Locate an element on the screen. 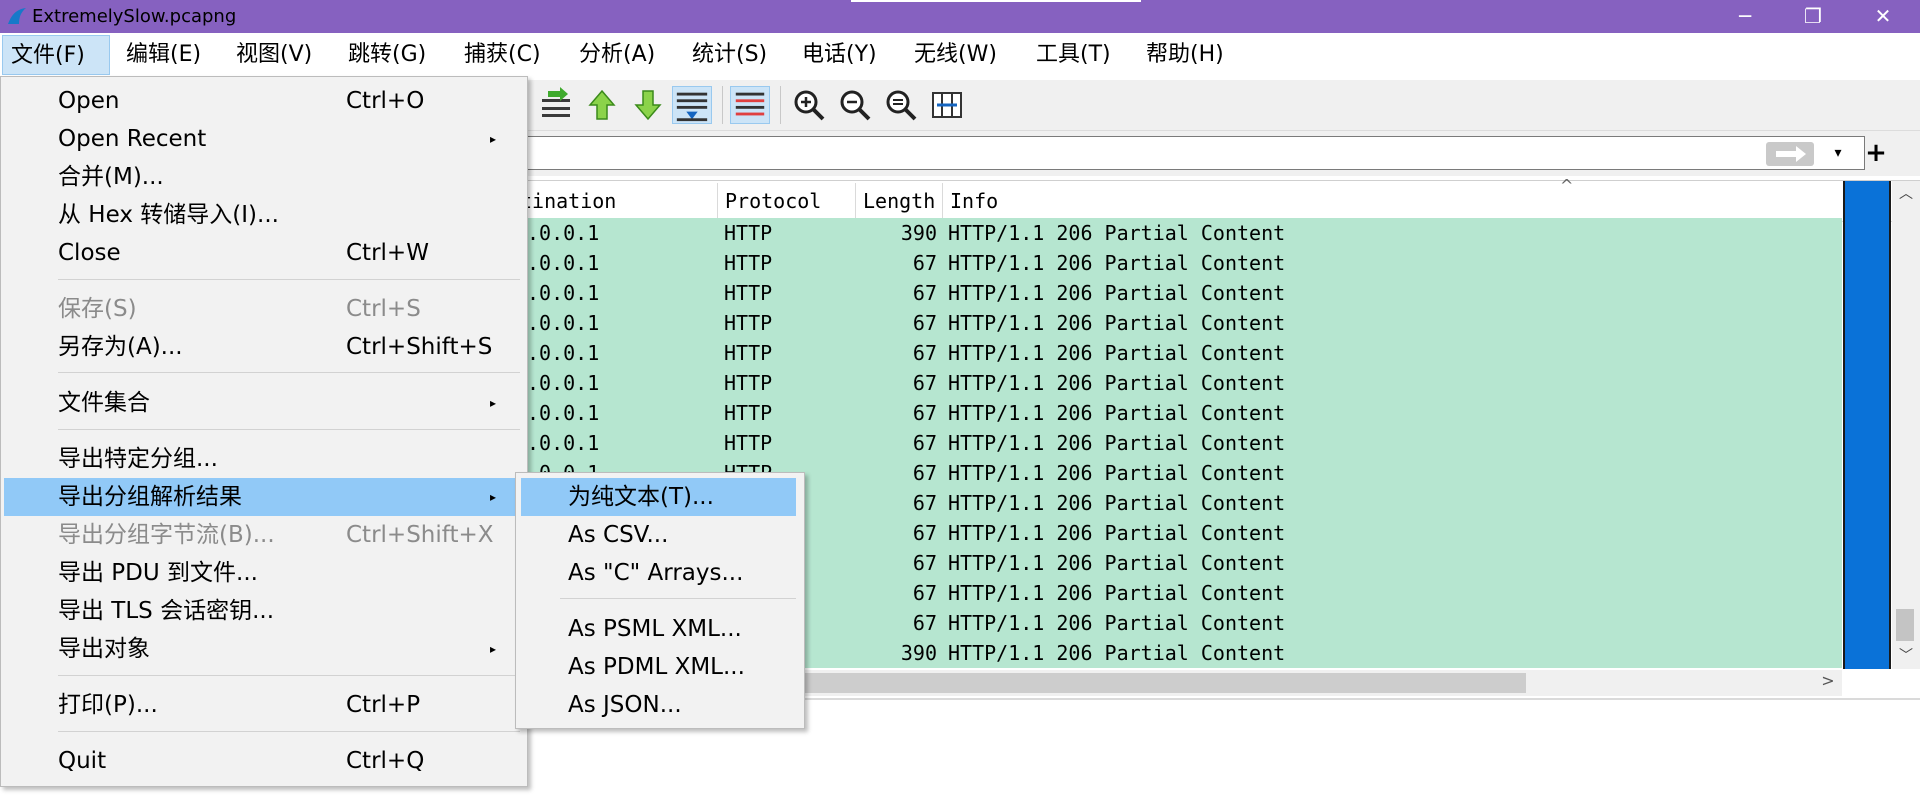 This screenshot has width=1920, height=811. menu-item-quit: Quit Ctrl+Q is located at coordinates (264, 761).